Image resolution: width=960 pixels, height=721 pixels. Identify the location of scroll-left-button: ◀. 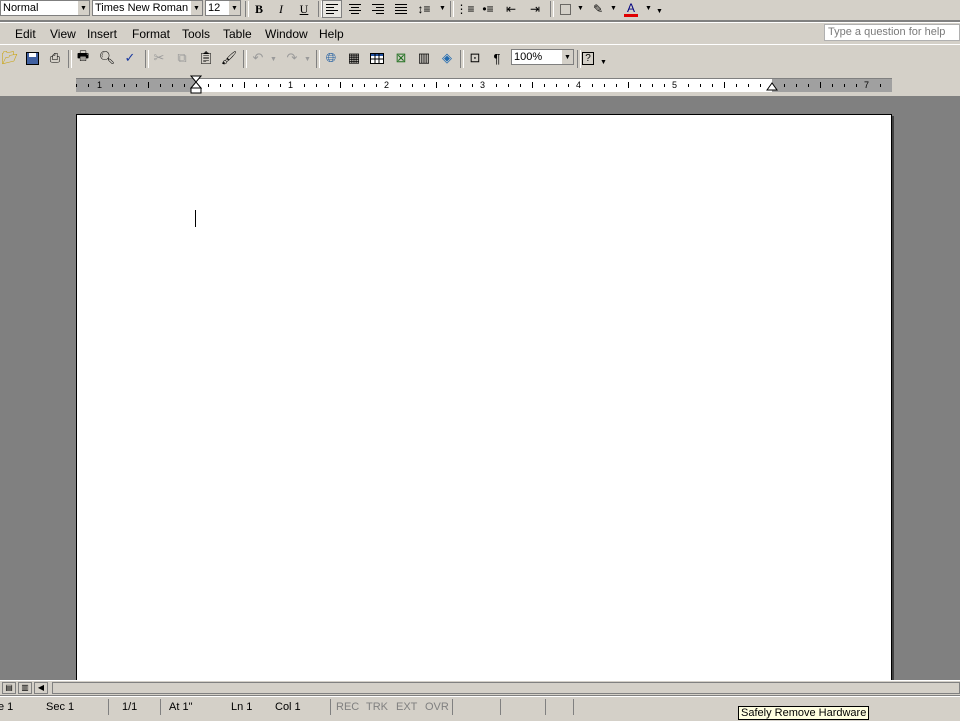
(41, 688).